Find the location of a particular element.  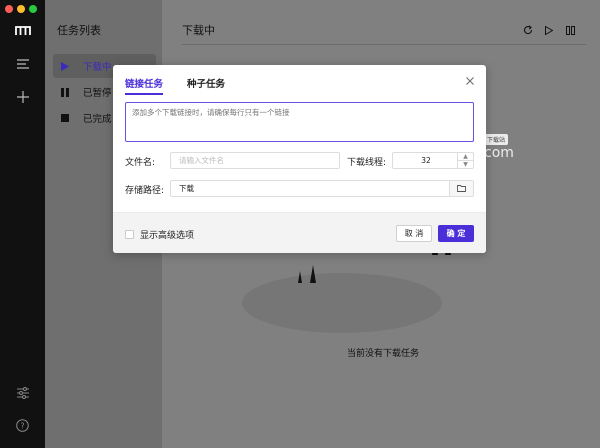

pause-all-icon is located at coordinates (570, 30).